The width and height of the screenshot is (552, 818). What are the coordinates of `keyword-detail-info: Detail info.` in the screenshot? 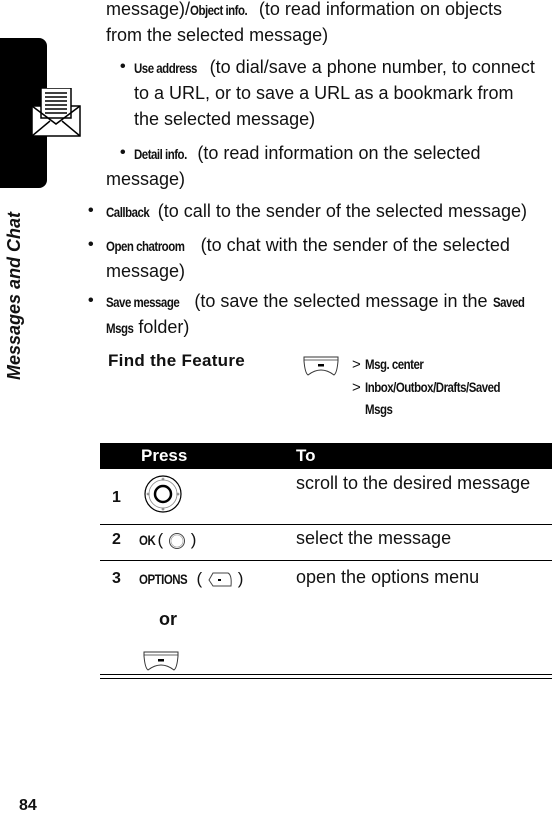 It's located at (160, 154).